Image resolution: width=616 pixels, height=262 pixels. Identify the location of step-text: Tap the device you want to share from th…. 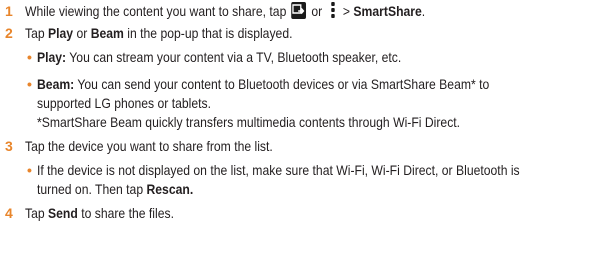
(149, 146).